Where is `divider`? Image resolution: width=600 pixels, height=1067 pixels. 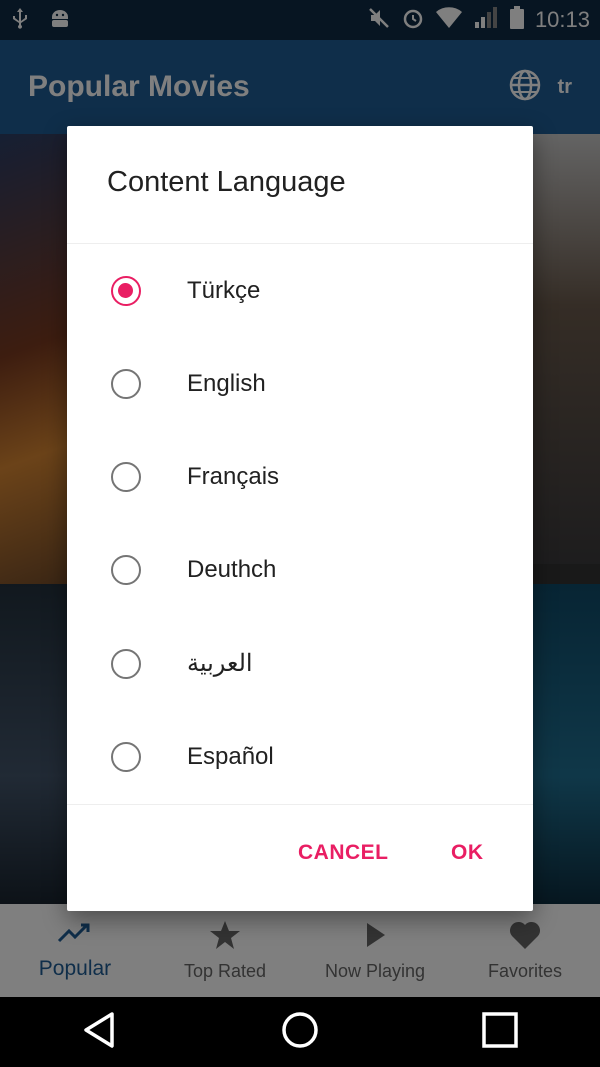 divider is located at coordinates (300, 804).